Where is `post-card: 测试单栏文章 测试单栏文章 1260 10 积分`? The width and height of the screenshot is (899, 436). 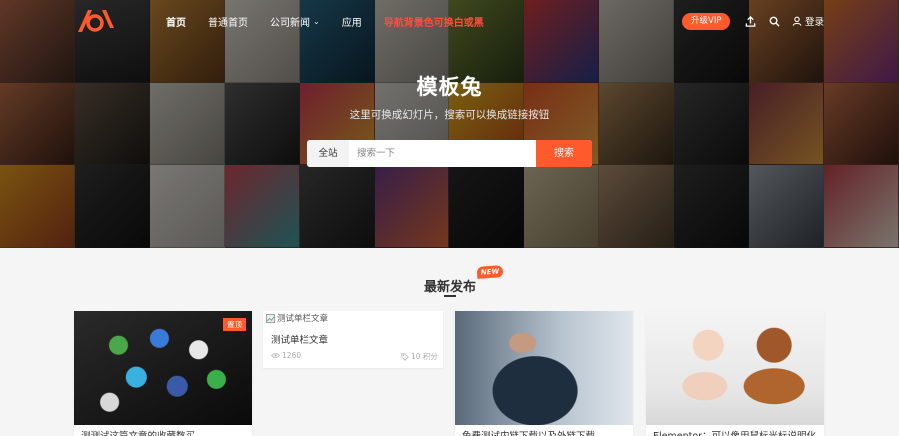
post-card: 测试单栏文章 测试单栏文章 1260 10 积分 is located at coordinates (353, 339).